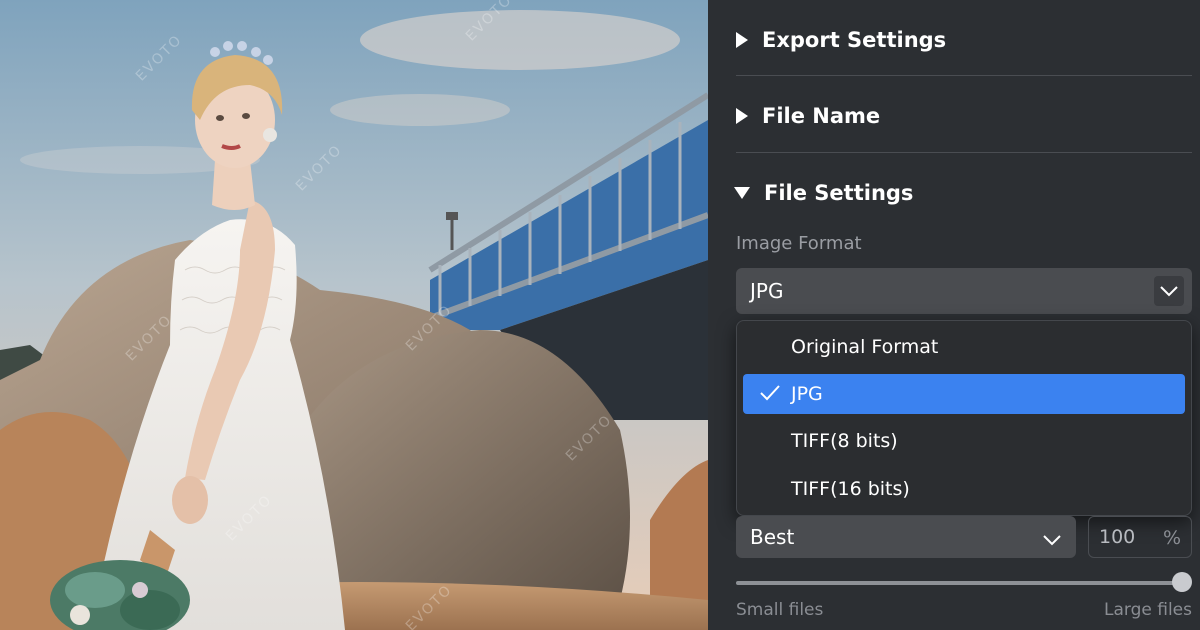 The image size is (1200, 630). Describe the element at coordinates (844, 441) in the screenshot. I see `option-label: TIFF(8 bits)` at that location.